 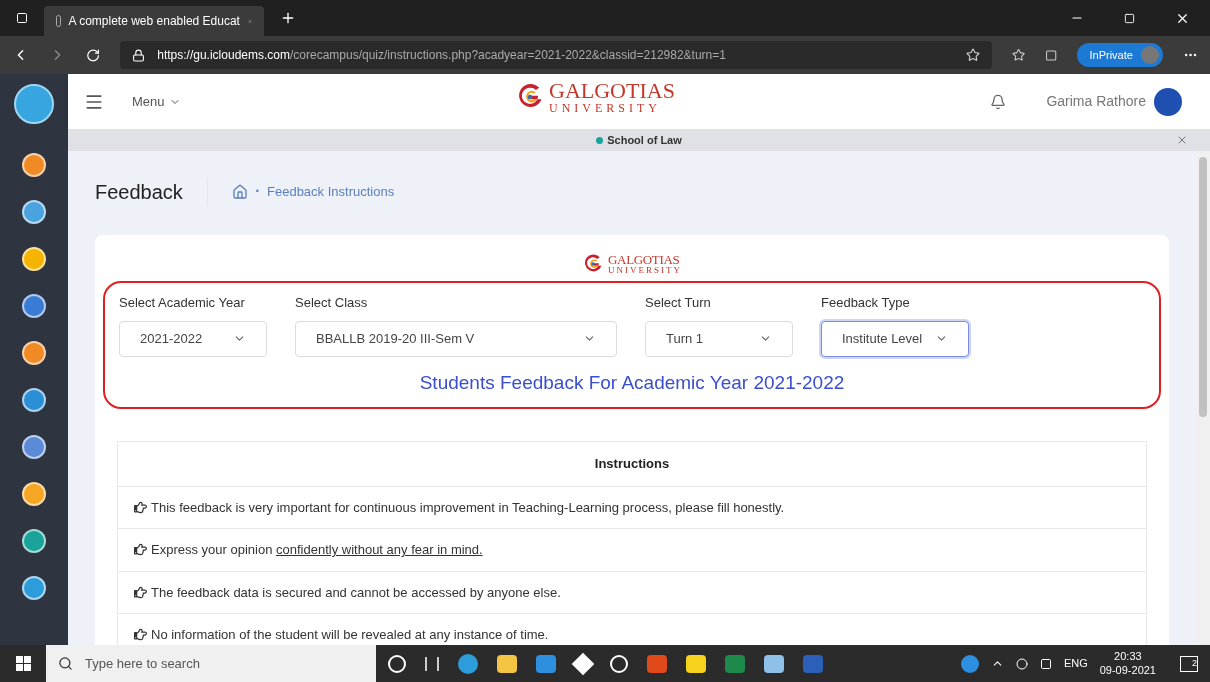 What do you see at coordinates (65, 663) in the screenshot?
I see `search-icon` at bounding box center [65, 663].